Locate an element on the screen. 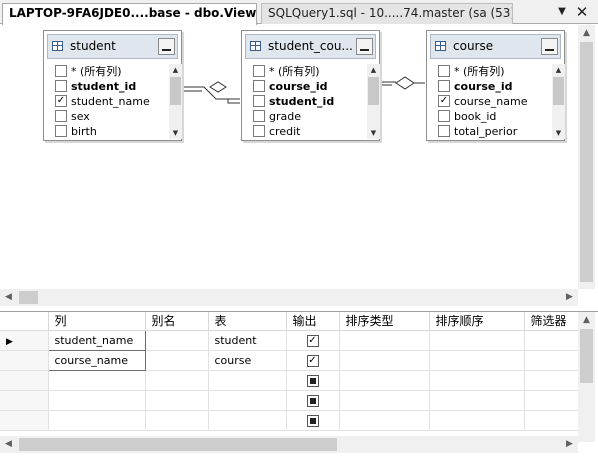  column-header: 表 is located at coordinates (247, 321).